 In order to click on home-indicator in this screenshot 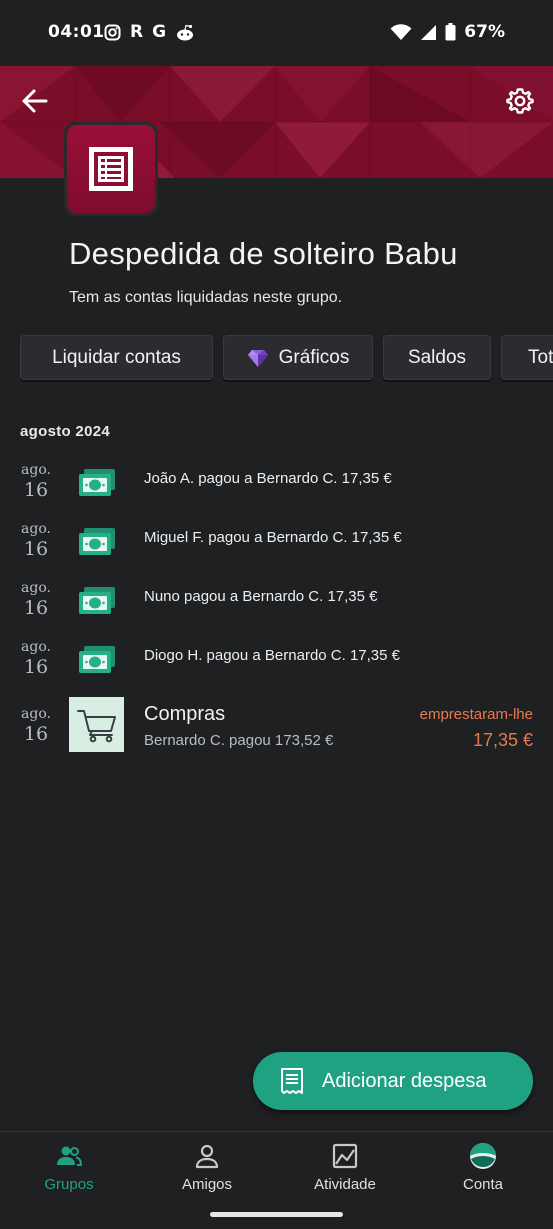, I will do `click(276, 1214)`.